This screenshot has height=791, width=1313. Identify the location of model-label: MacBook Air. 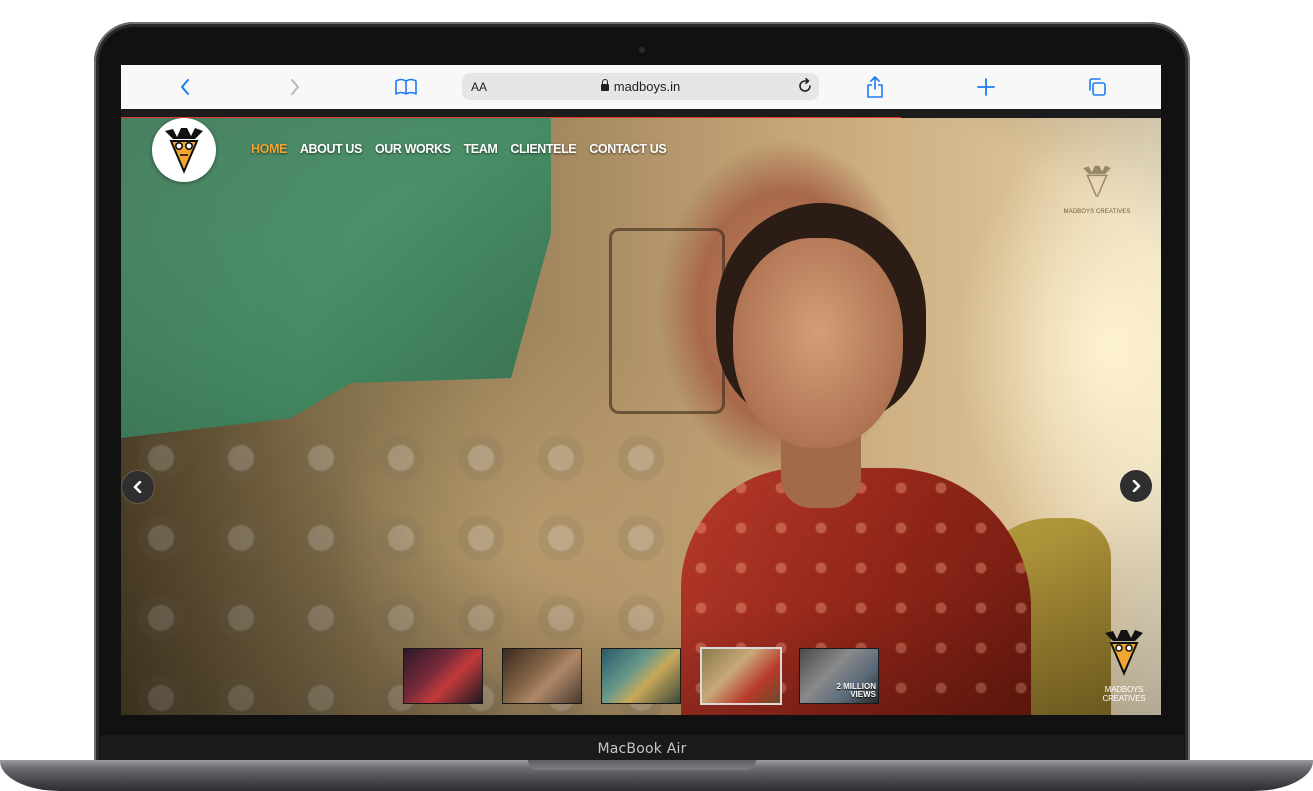
(642, 749).